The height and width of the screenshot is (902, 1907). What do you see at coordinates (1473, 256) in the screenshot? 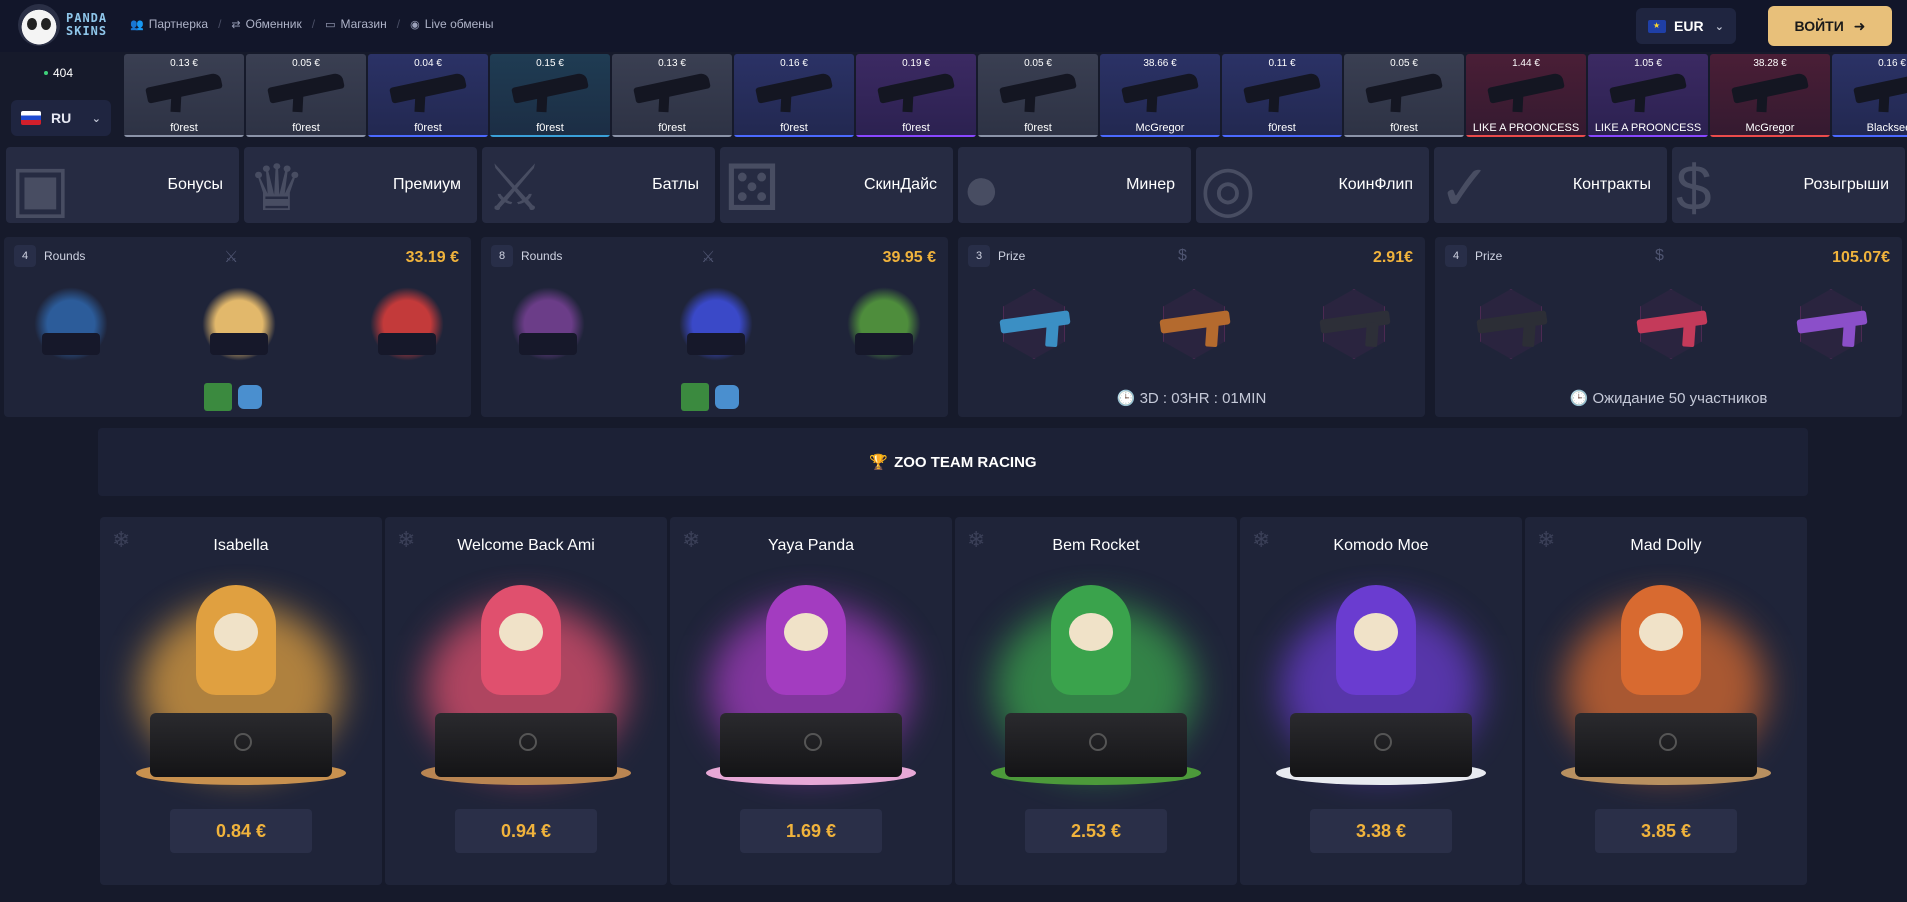
I see `battle-head: 4 Prize` at bounding box center [1473, 256].